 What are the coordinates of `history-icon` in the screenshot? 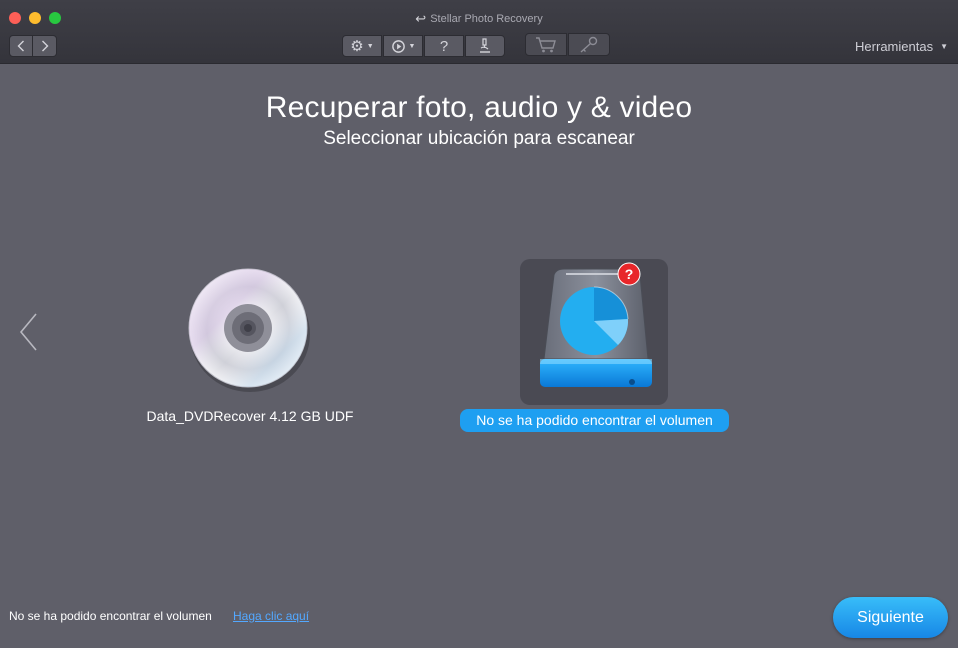 It's located at (398, 46).